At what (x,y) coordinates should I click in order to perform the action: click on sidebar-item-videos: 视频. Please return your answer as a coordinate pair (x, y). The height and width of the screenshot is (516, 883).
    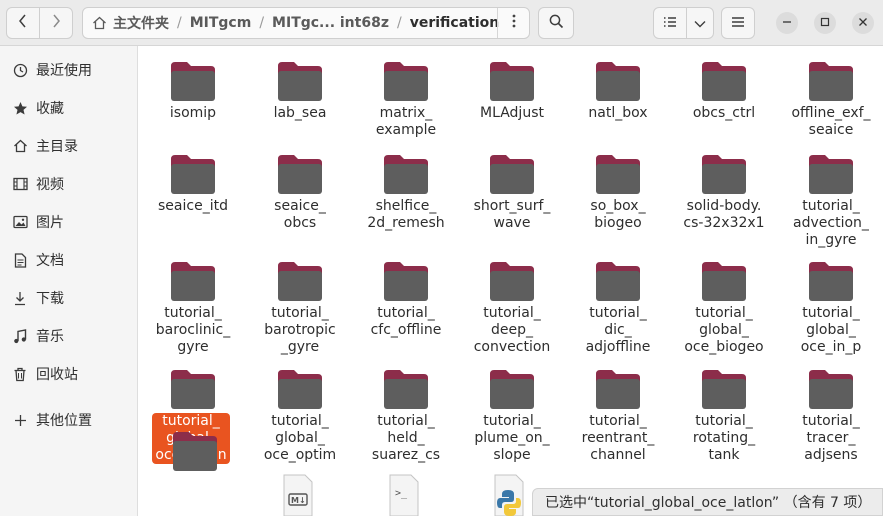
    Looking at the image, I should click on (69, 184).